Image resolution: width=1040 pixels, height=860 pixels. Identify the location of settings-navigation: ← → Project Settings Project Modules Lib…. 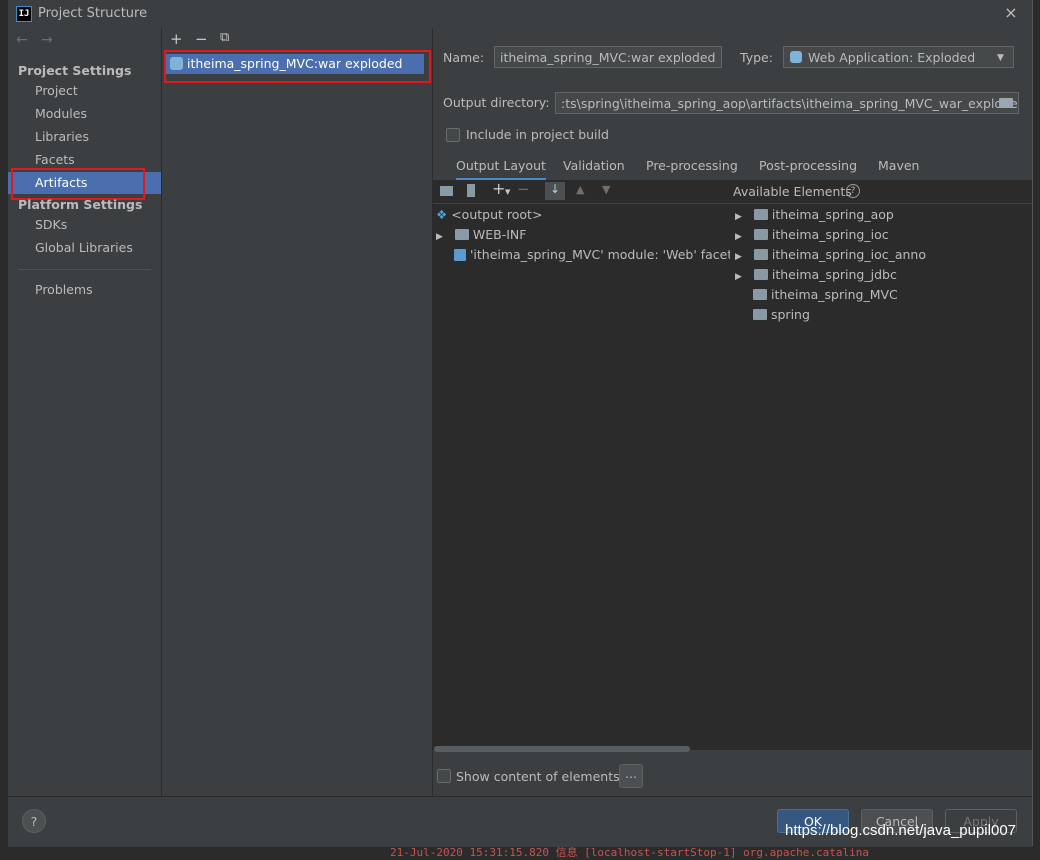
(85, 412).